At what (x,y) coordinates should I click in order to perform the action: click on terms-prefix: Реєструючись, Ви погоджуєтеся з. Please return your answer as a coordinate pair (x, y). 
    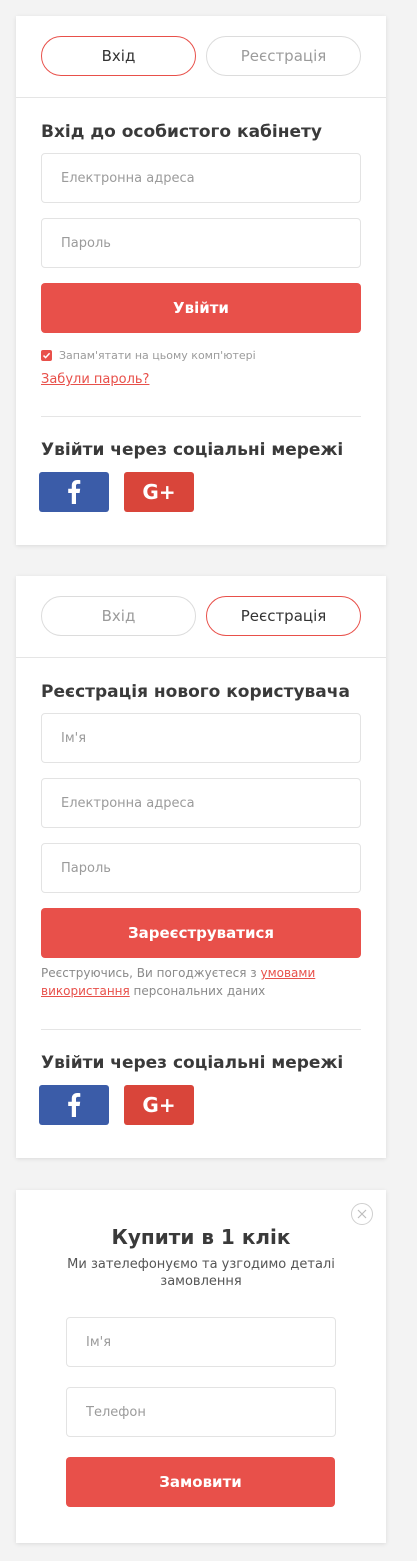
    Looking at the image, I should click on (151, 973).